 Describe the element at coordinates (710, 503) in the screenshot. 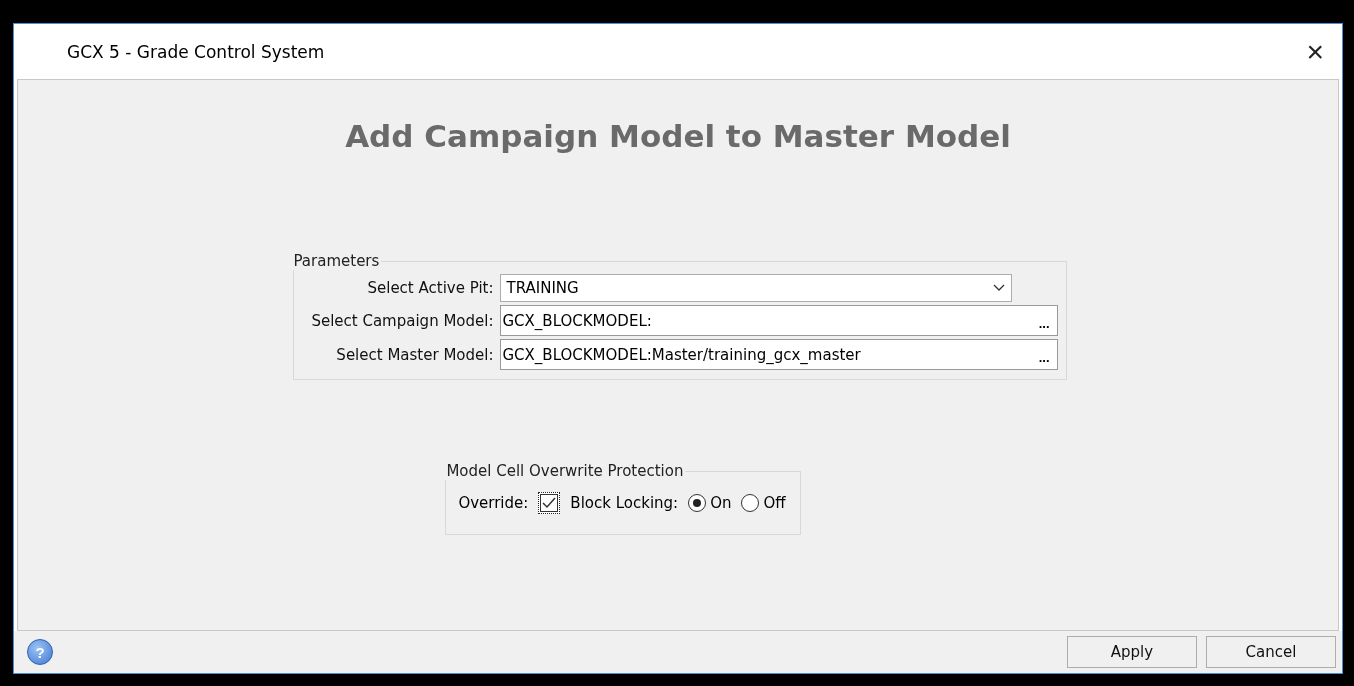

I see `locking-radio: On` at that location.